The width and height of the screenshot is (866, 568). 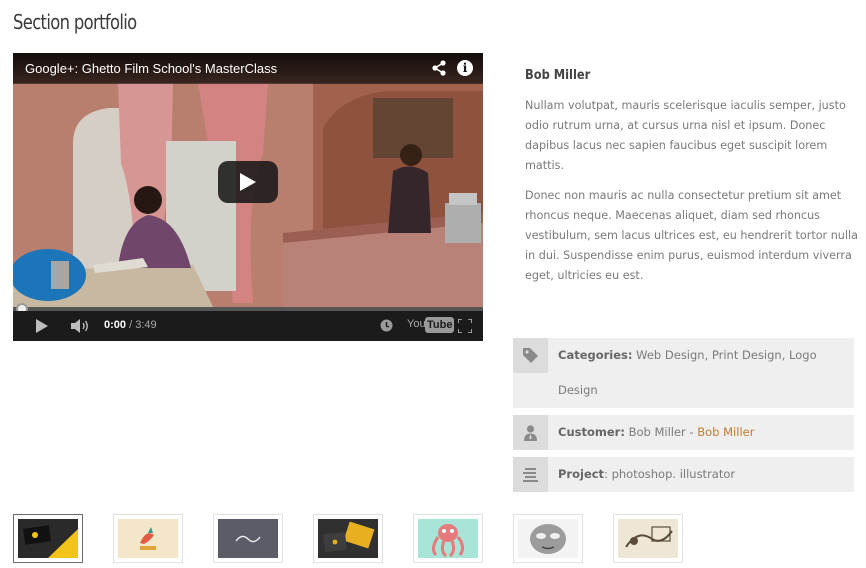 What do you see at coordinates (115, 325) in the screenshot?
I see `time-current: 0:00` at bounding box center [115, 325].